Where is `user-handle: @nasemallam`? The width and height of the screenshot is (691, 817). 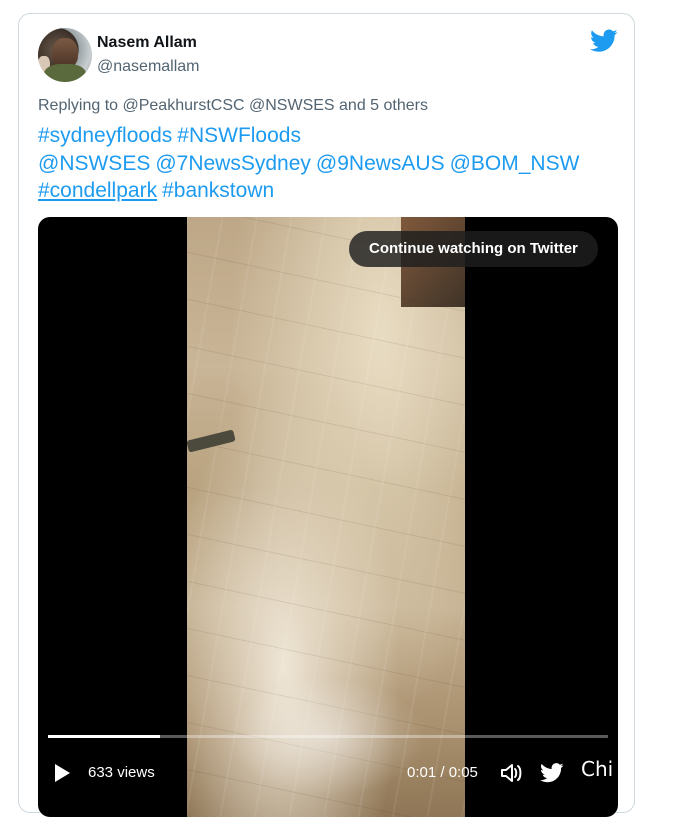
user-handle: @nasemallam is located at coordinates (148, 67).